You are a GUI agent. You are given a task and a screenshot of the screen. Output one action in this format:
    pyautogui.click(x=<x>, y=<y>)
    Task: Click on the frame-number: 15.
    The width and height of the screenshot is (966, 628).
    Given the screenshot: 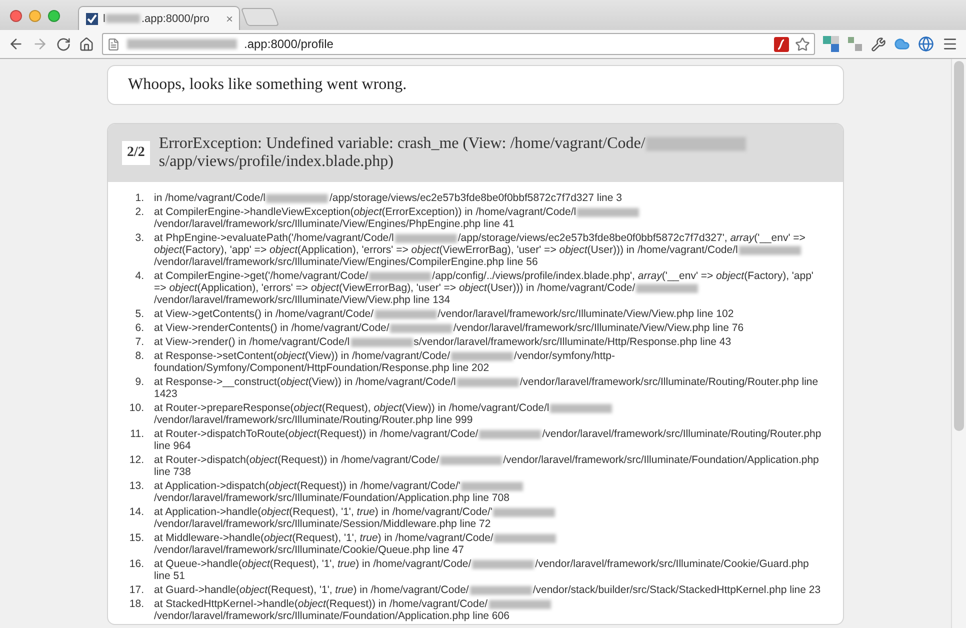 What is the action you would take?
    pyautogui.click(x=136, y=539)
    